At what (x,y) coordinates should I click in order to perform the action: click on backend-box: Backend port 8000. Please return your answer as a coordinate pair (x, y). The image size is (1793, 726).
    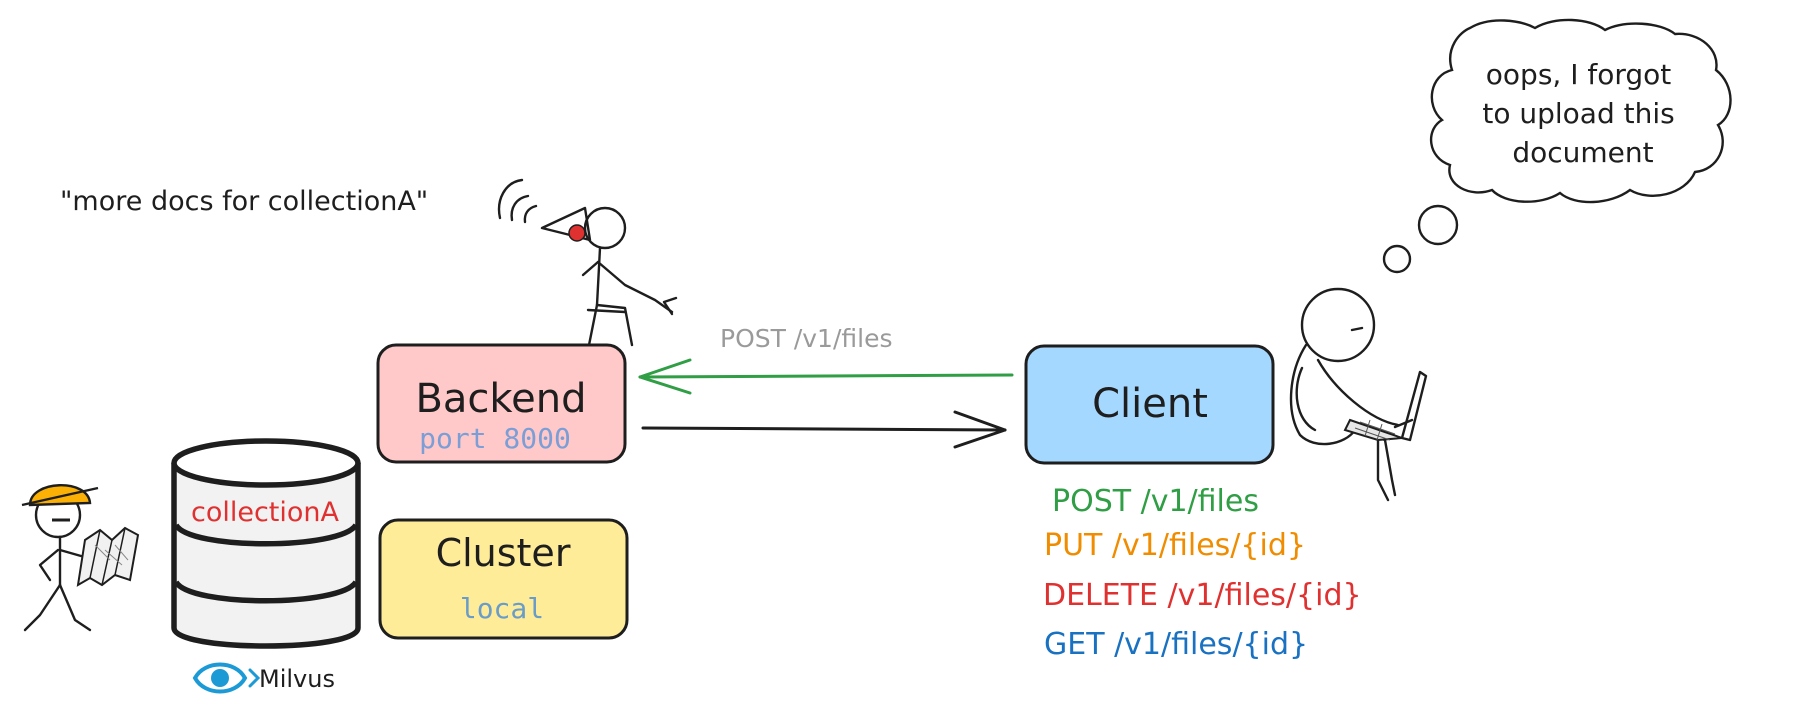
    Looking at the image, I should click on (501, 403).